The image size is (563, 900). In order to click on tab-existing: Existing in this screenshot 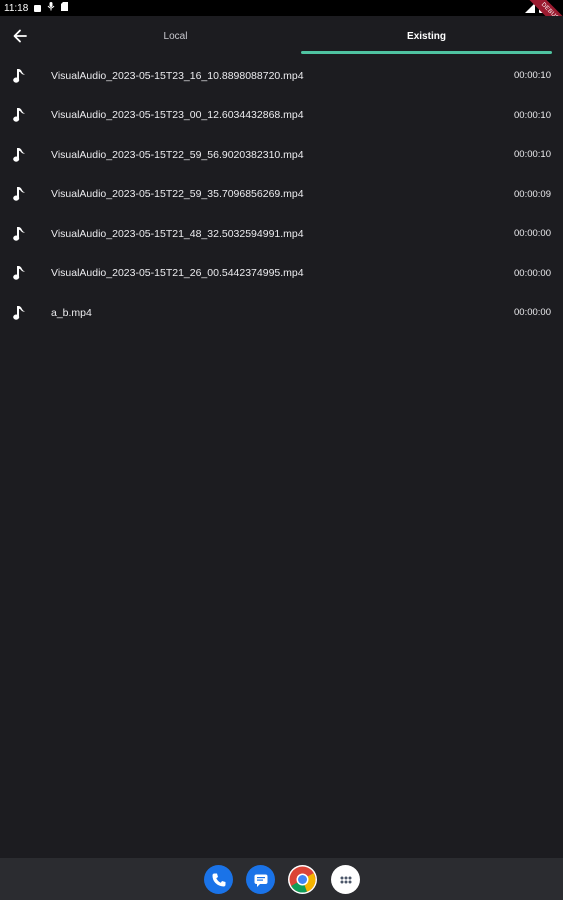, I will do `click(426, 36)`.